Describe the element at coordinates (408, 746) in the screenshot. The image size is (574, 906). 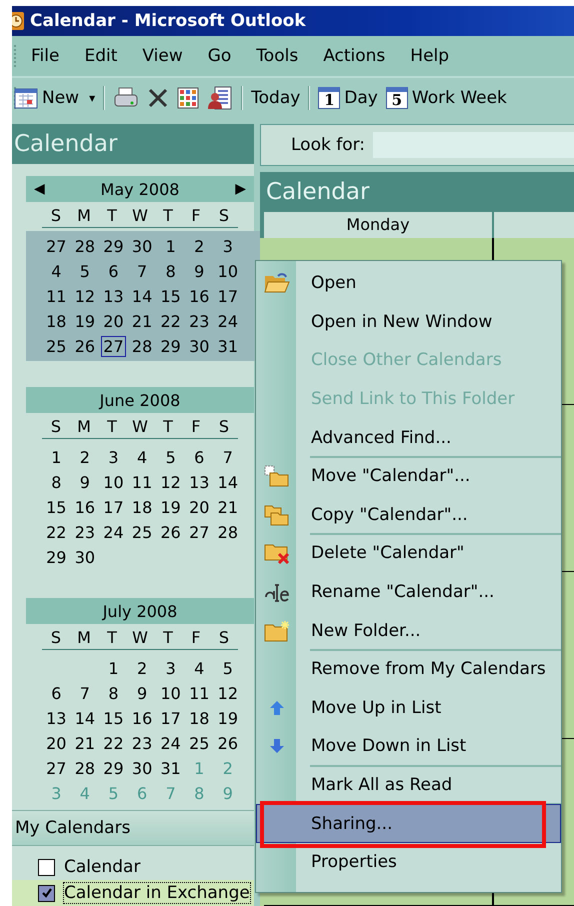
I see `menu-option: Move Down in List` at that location.